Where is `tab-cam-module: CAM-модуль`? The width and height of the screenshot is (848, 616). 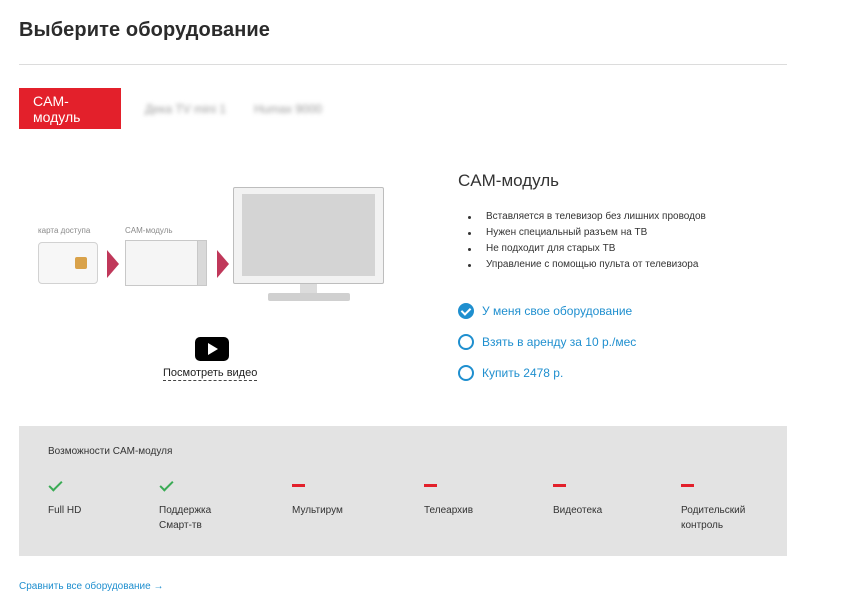
tab-cam-module: CAM-модуль is located at coordinates (70, 108).